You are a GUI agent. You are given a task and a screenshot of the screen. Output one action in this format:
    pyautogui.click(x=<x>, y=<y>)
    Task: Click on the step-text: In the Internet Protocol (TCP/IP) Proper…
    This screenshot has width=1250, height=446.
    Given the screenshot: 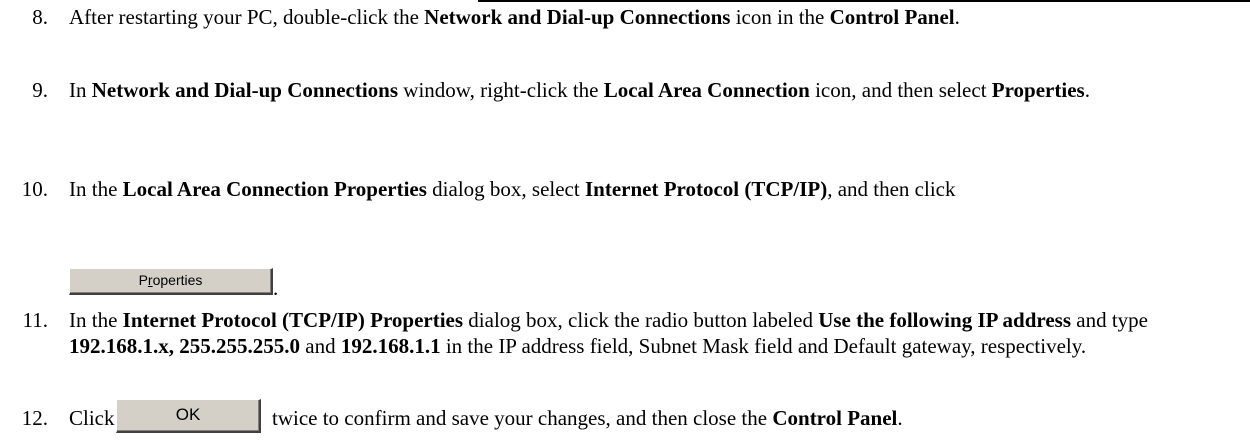 What is the action you would take?
    pyautogui.click(x=608, y=333)
    